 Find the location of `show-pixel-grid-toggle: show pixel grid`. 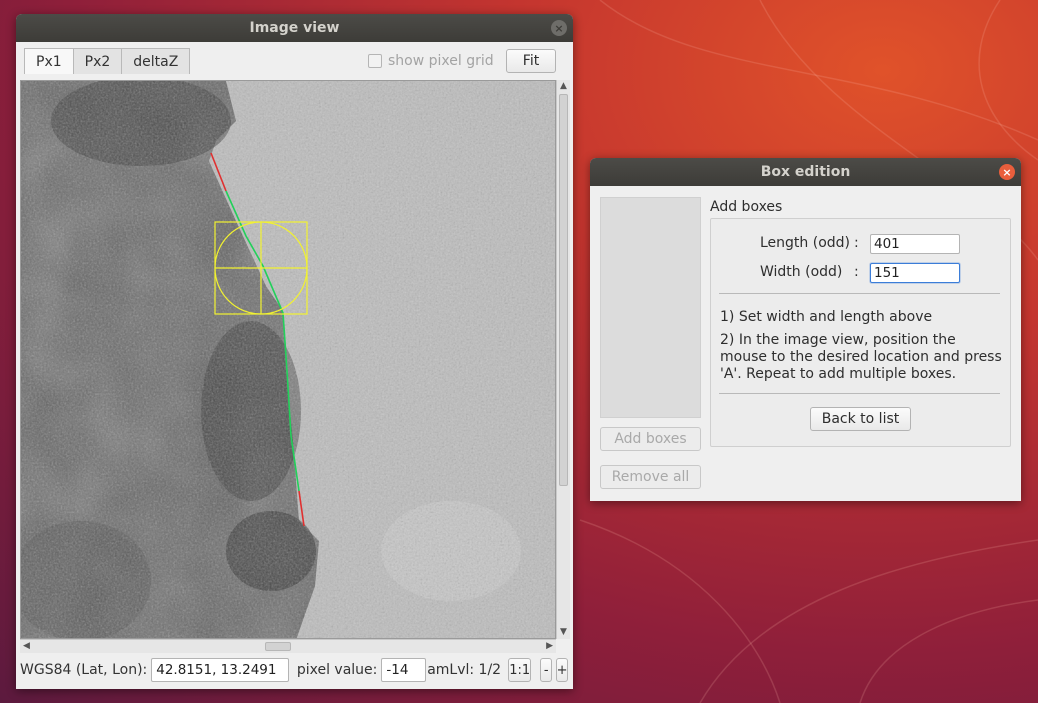

show-pixel-grid-toggle: show pixel grid is located at coordinates (431, 61).